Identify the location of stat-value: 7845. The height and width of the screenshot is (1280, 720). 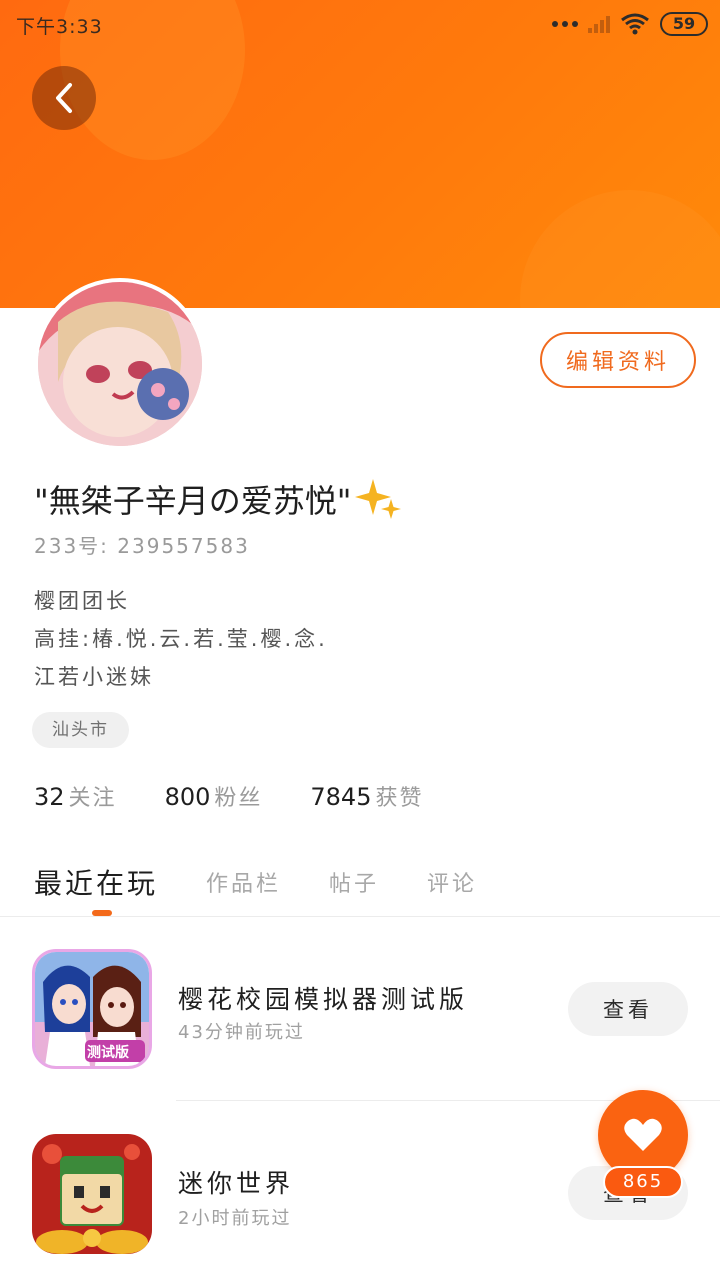
(341, 797).